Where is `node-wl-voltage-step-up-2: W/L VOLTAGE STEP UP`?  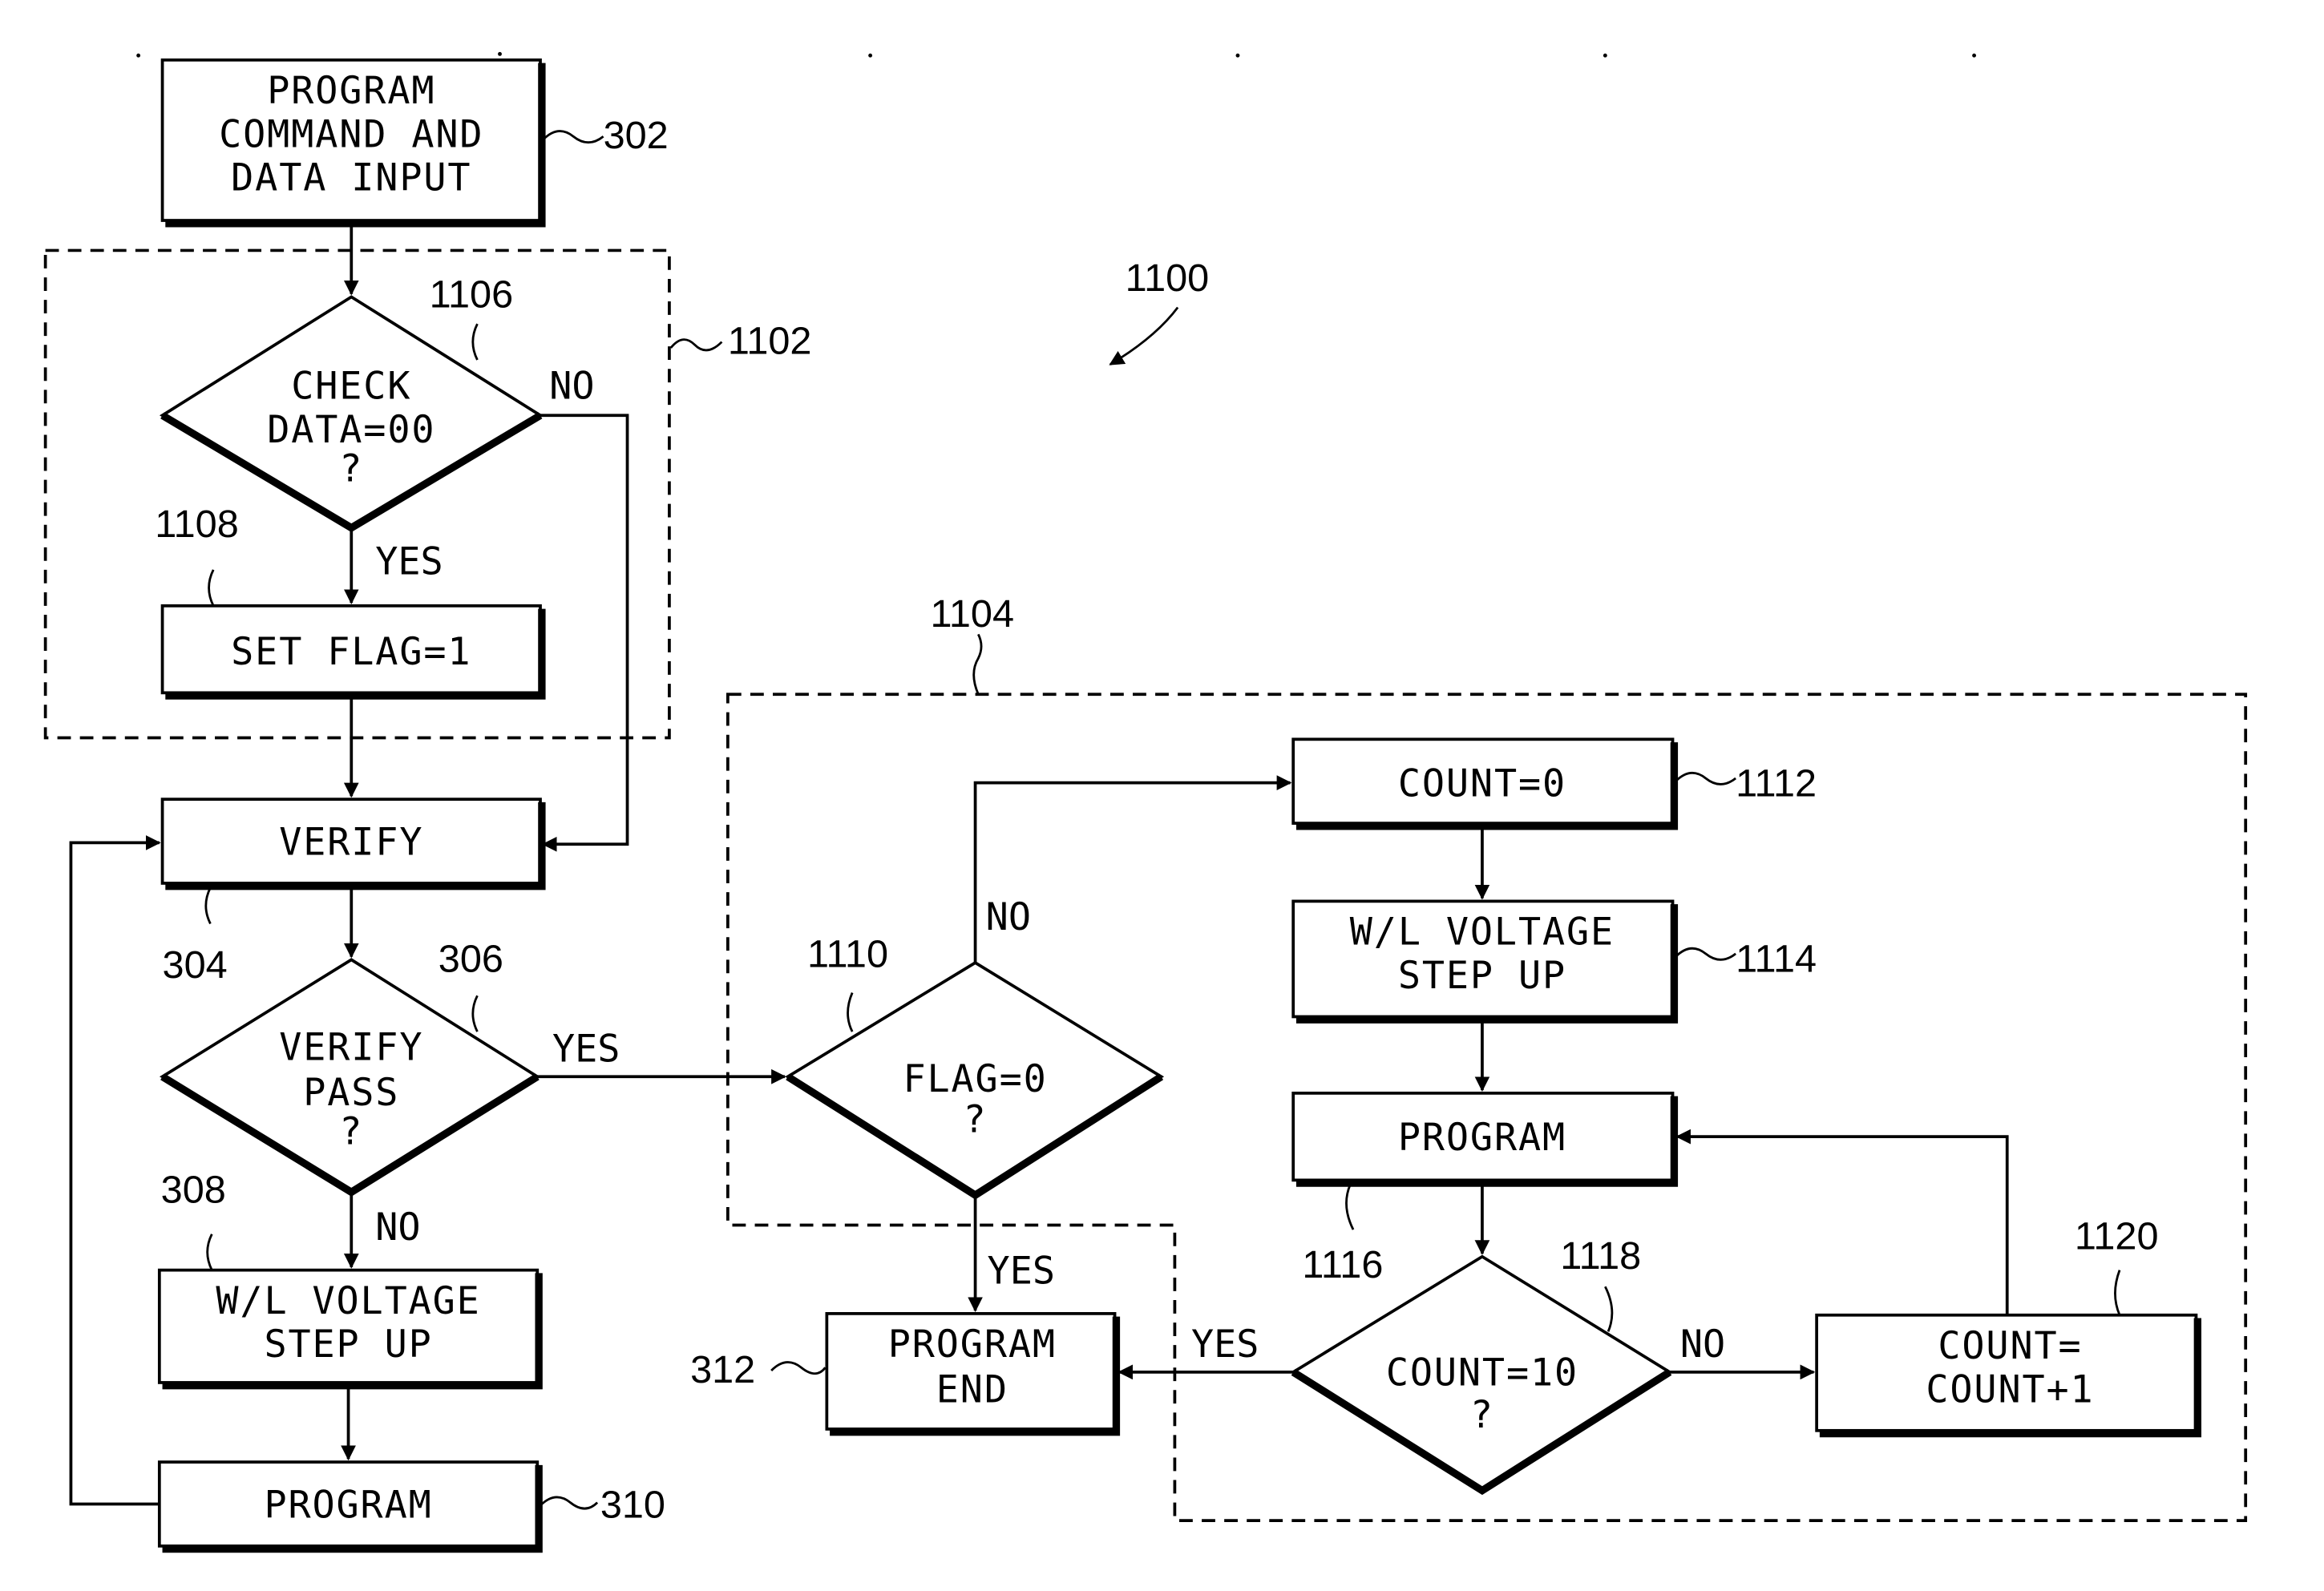
node-wl-voltage-step-up-2: W/L VOLTAGE STEP UP is located at coordinates (1485, 961).